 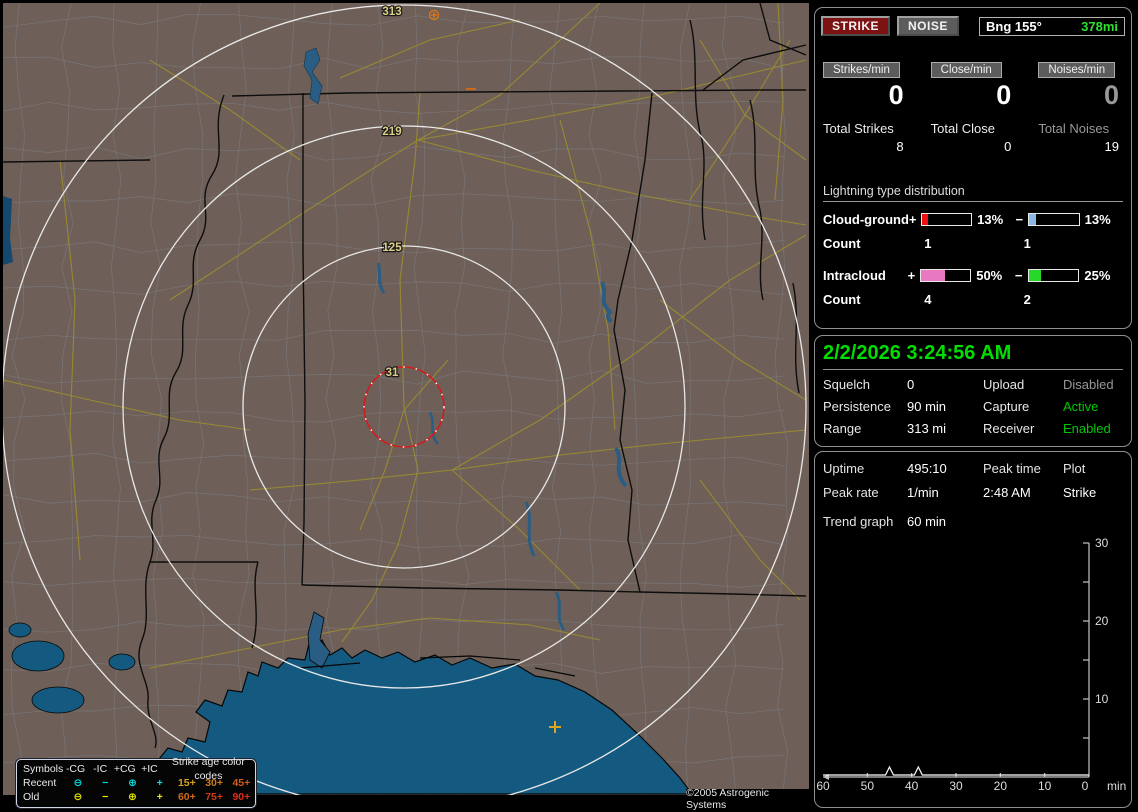 I want to click on cloud-ground-row: Cloud-ground + 13% − 13%, so click(x=973, y=219).